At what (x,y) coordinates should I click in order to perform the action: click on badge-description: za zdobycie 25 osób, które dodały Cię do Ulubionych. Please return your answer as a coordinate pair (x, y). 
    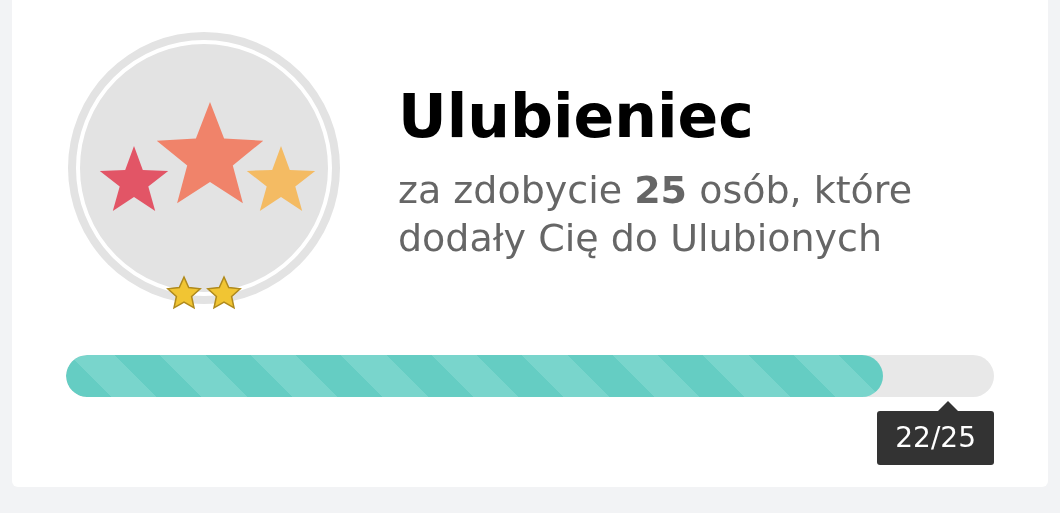
    Looking at the image, I should click on (656, 214).